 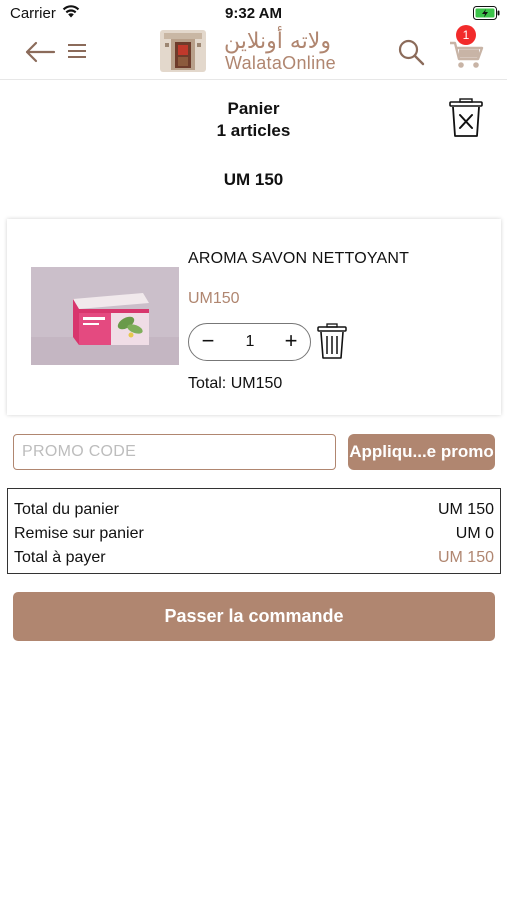 What do you see at coordinates (254, 536) in the screenshot?
I see `summary-row-discount: Remise sur panier UM 0` at bounding box center [254, 536].